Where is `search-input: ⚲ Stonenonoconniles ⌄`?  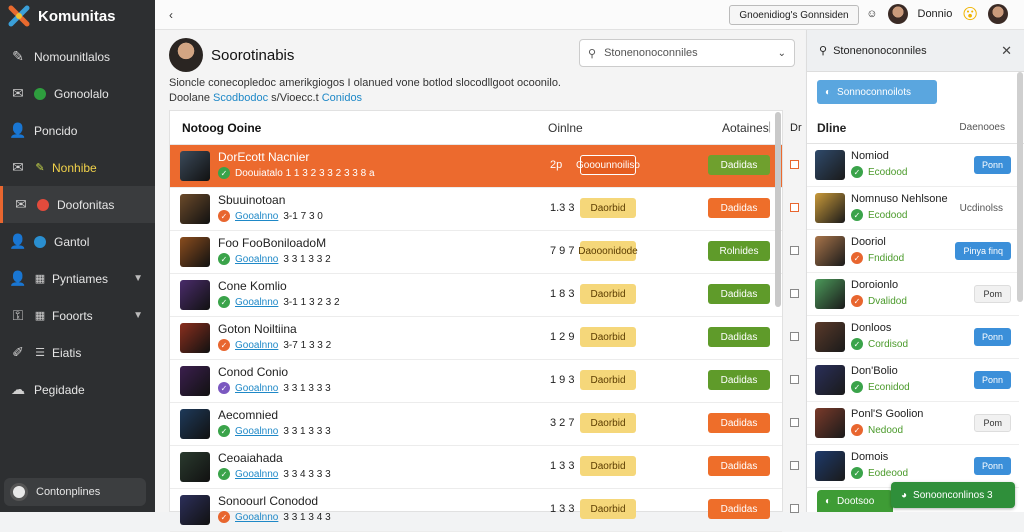 search-input: ⚲ Stonenonoconniles ⌄ is located at coordinates (687, 53).